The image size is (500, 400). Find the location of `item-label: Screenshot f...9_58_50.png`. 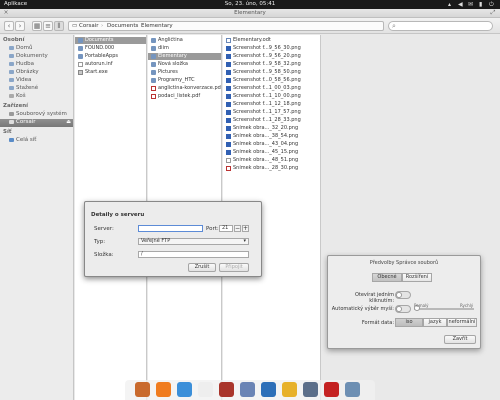

item-label: Screenshot f...9_58_50.png is located at coordinates (267, 72).